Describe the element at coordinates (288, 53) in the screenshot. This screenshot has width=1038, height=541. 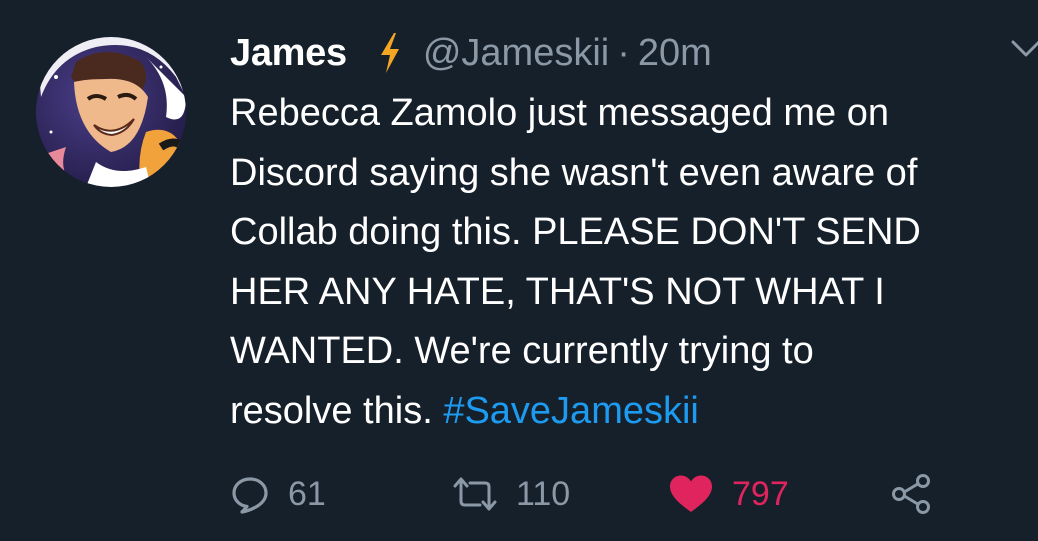
I see `author-name: James` at that location.